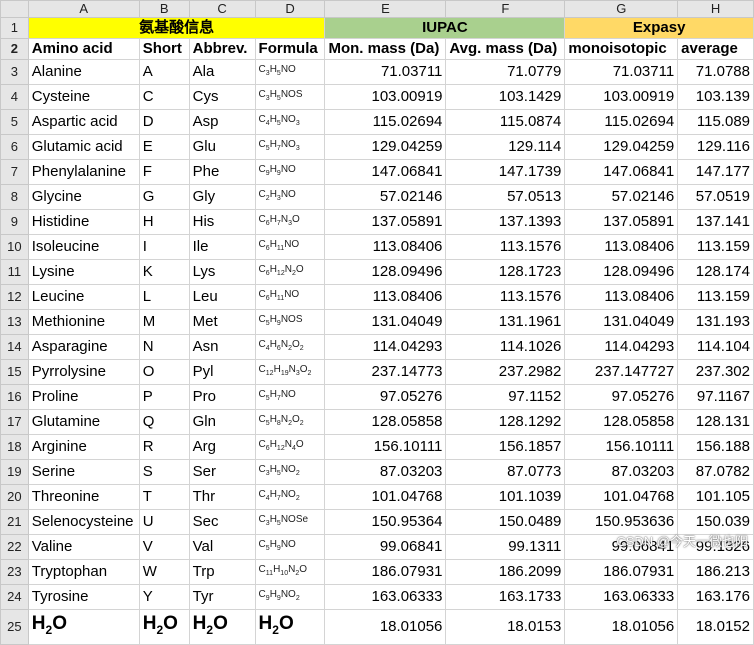 This screenshot has width=754, height=645. I want to click on cell-iupac-avg-mass: 131.1961, so click(505, 322).